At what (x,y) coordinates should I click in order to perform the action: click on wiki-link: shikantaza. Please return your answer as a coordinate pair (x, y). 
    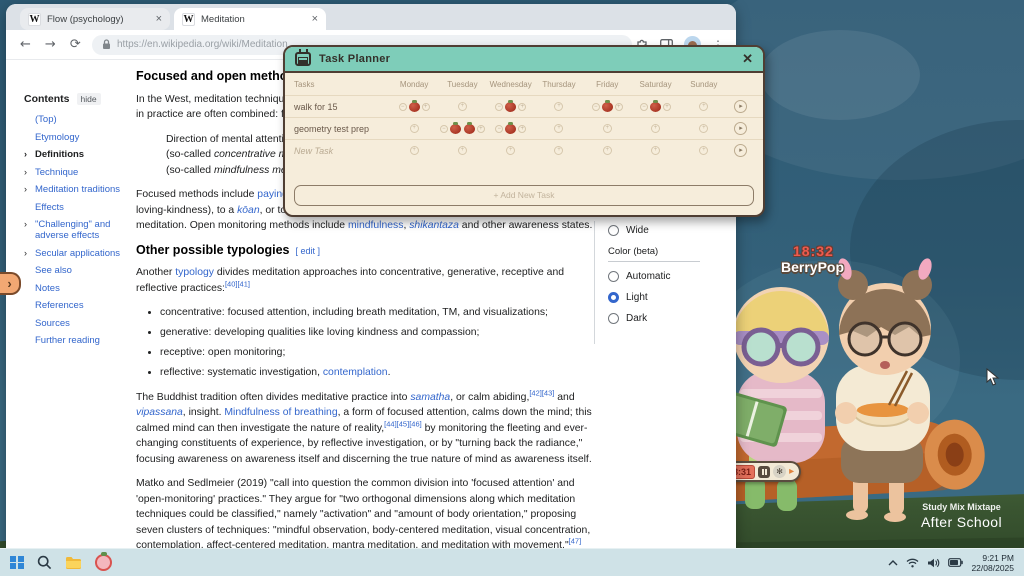
    Looking at the image, I should click on (434, 225).